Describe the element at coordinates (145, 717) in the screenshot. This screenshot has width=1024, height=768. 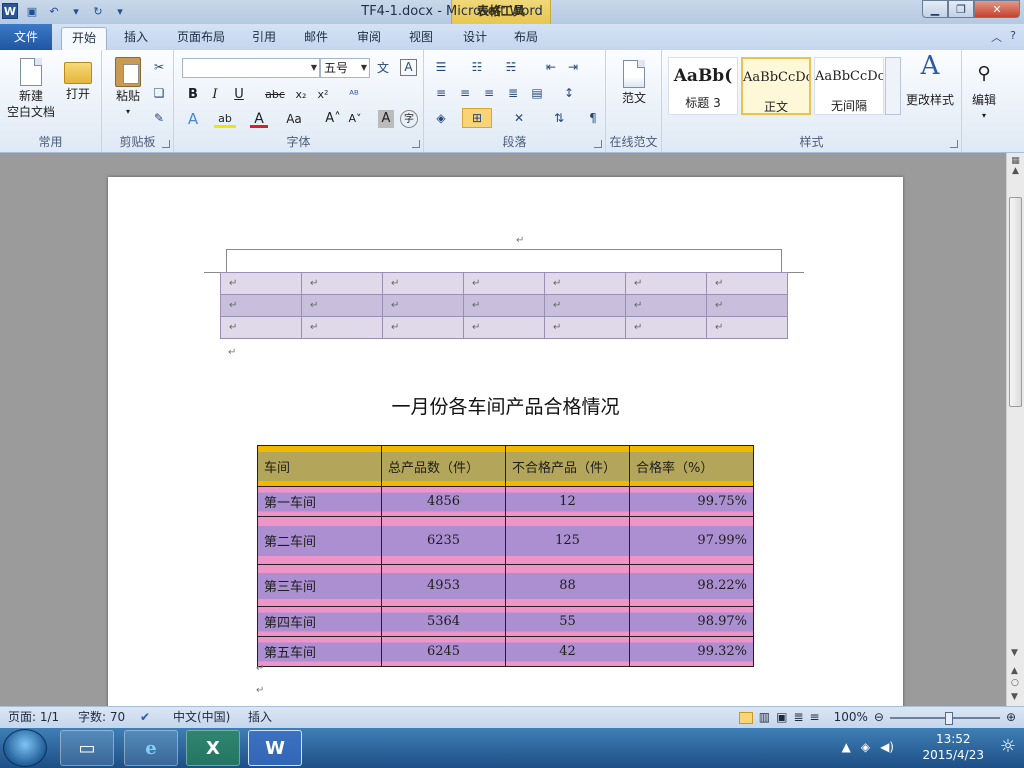
I see `proofing-icon: ✔` at that location.